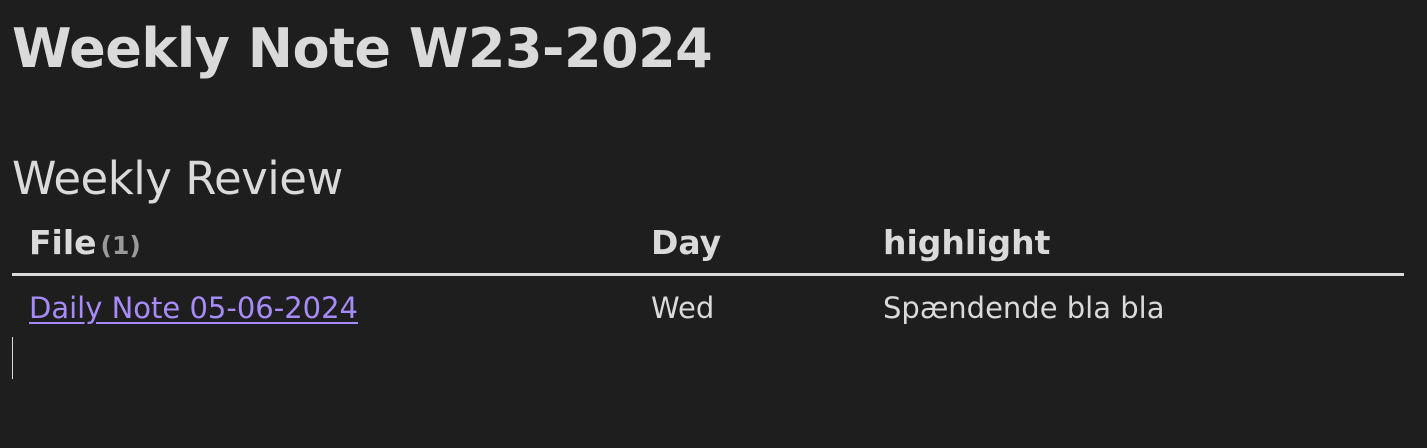 The image size is (1427, 448). Describe the element at coordinates (63, 242) in the screenshot. I see `column-header-file-label: File` at that location.